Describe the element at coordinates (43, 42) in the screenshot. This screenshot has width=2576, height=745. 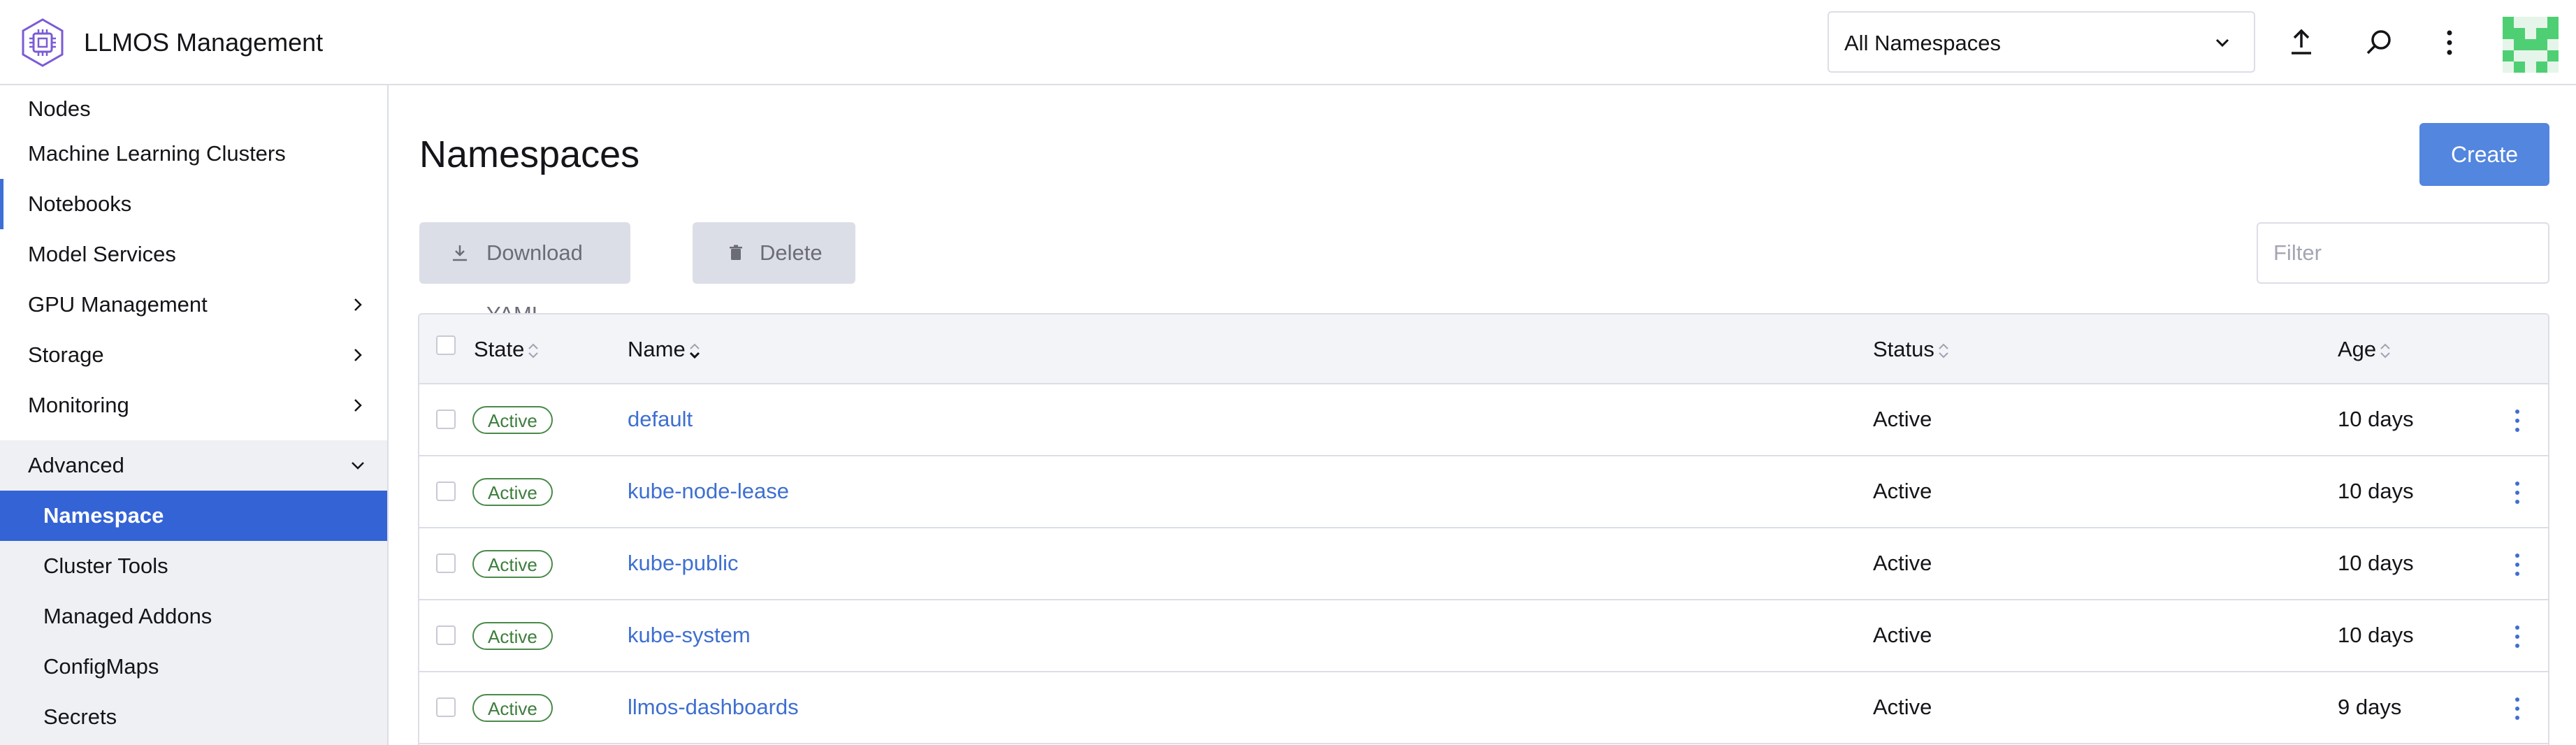
I see `llmos-logo-icon` at that location.